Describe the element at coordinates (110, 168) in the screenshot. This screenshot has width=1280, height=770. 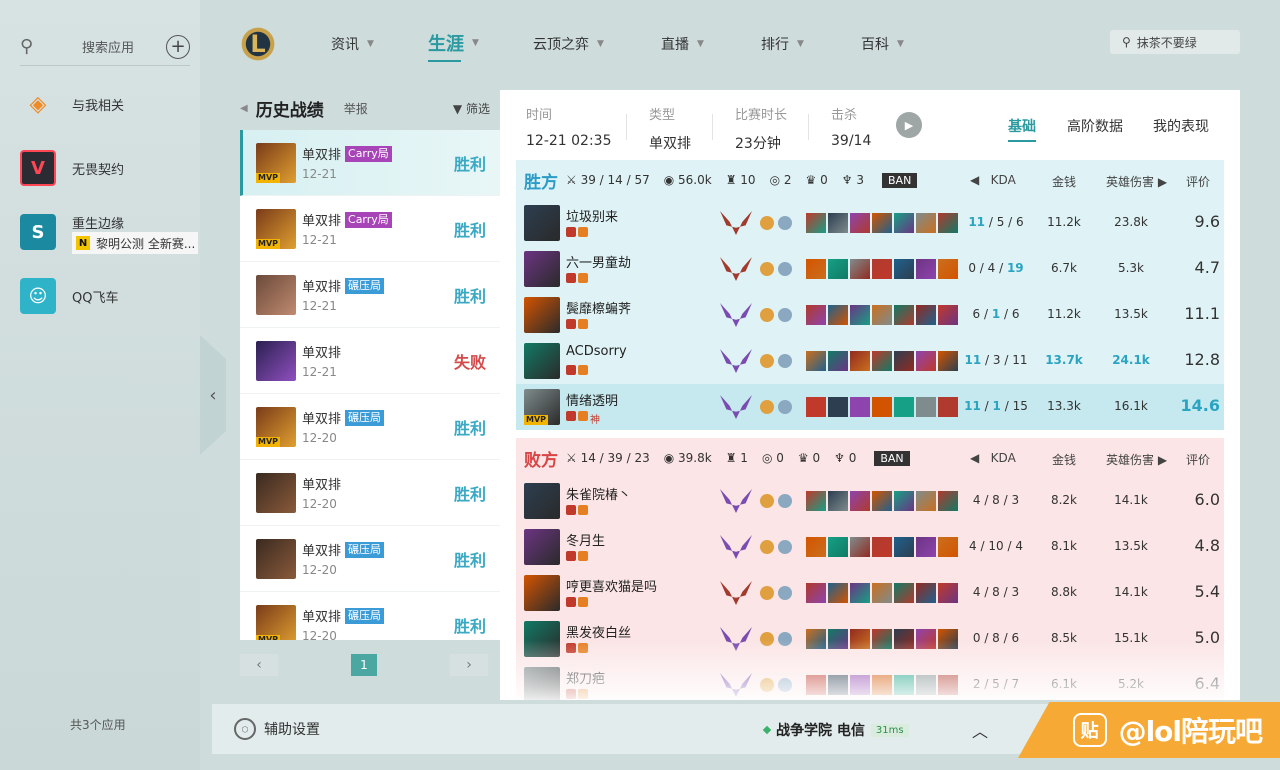
I see `app-item-valorant: V 无畏契约` at that location.